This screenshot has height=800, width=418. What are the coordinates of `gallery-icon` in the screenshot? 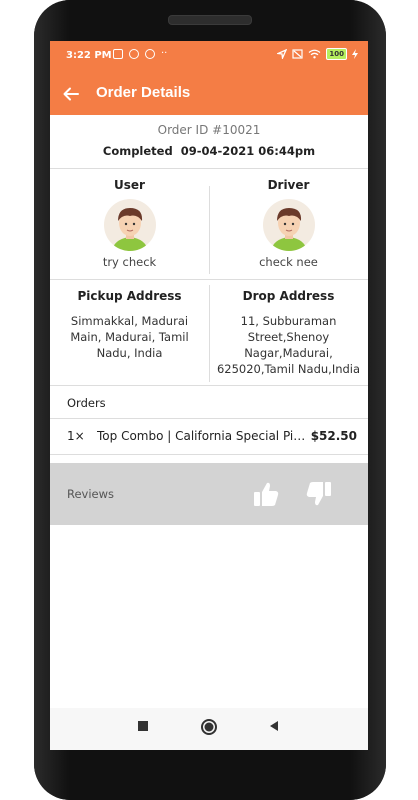 It's located at (118, 54).